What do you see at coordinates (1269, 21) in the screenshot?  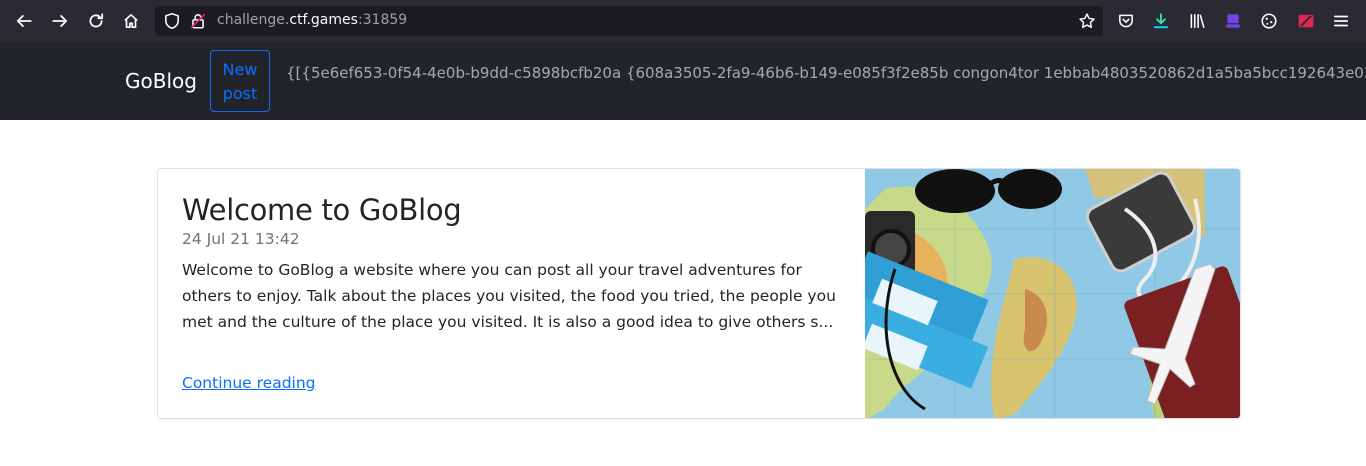 I see `cookie-extension-icon` at bounding box center [1269, 21].